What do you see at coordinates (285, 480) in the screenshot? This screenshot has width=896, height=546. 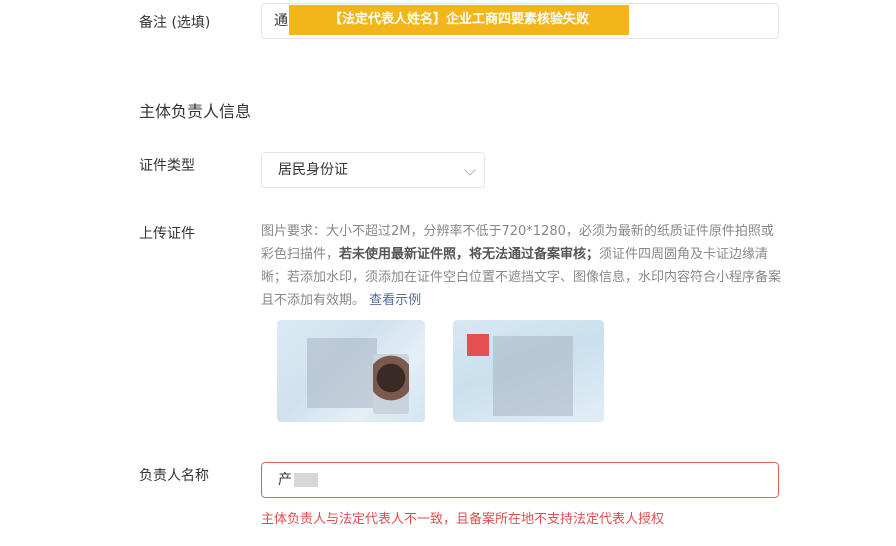 I see `principal-name-value: 产` at bounding box center [285, 480].